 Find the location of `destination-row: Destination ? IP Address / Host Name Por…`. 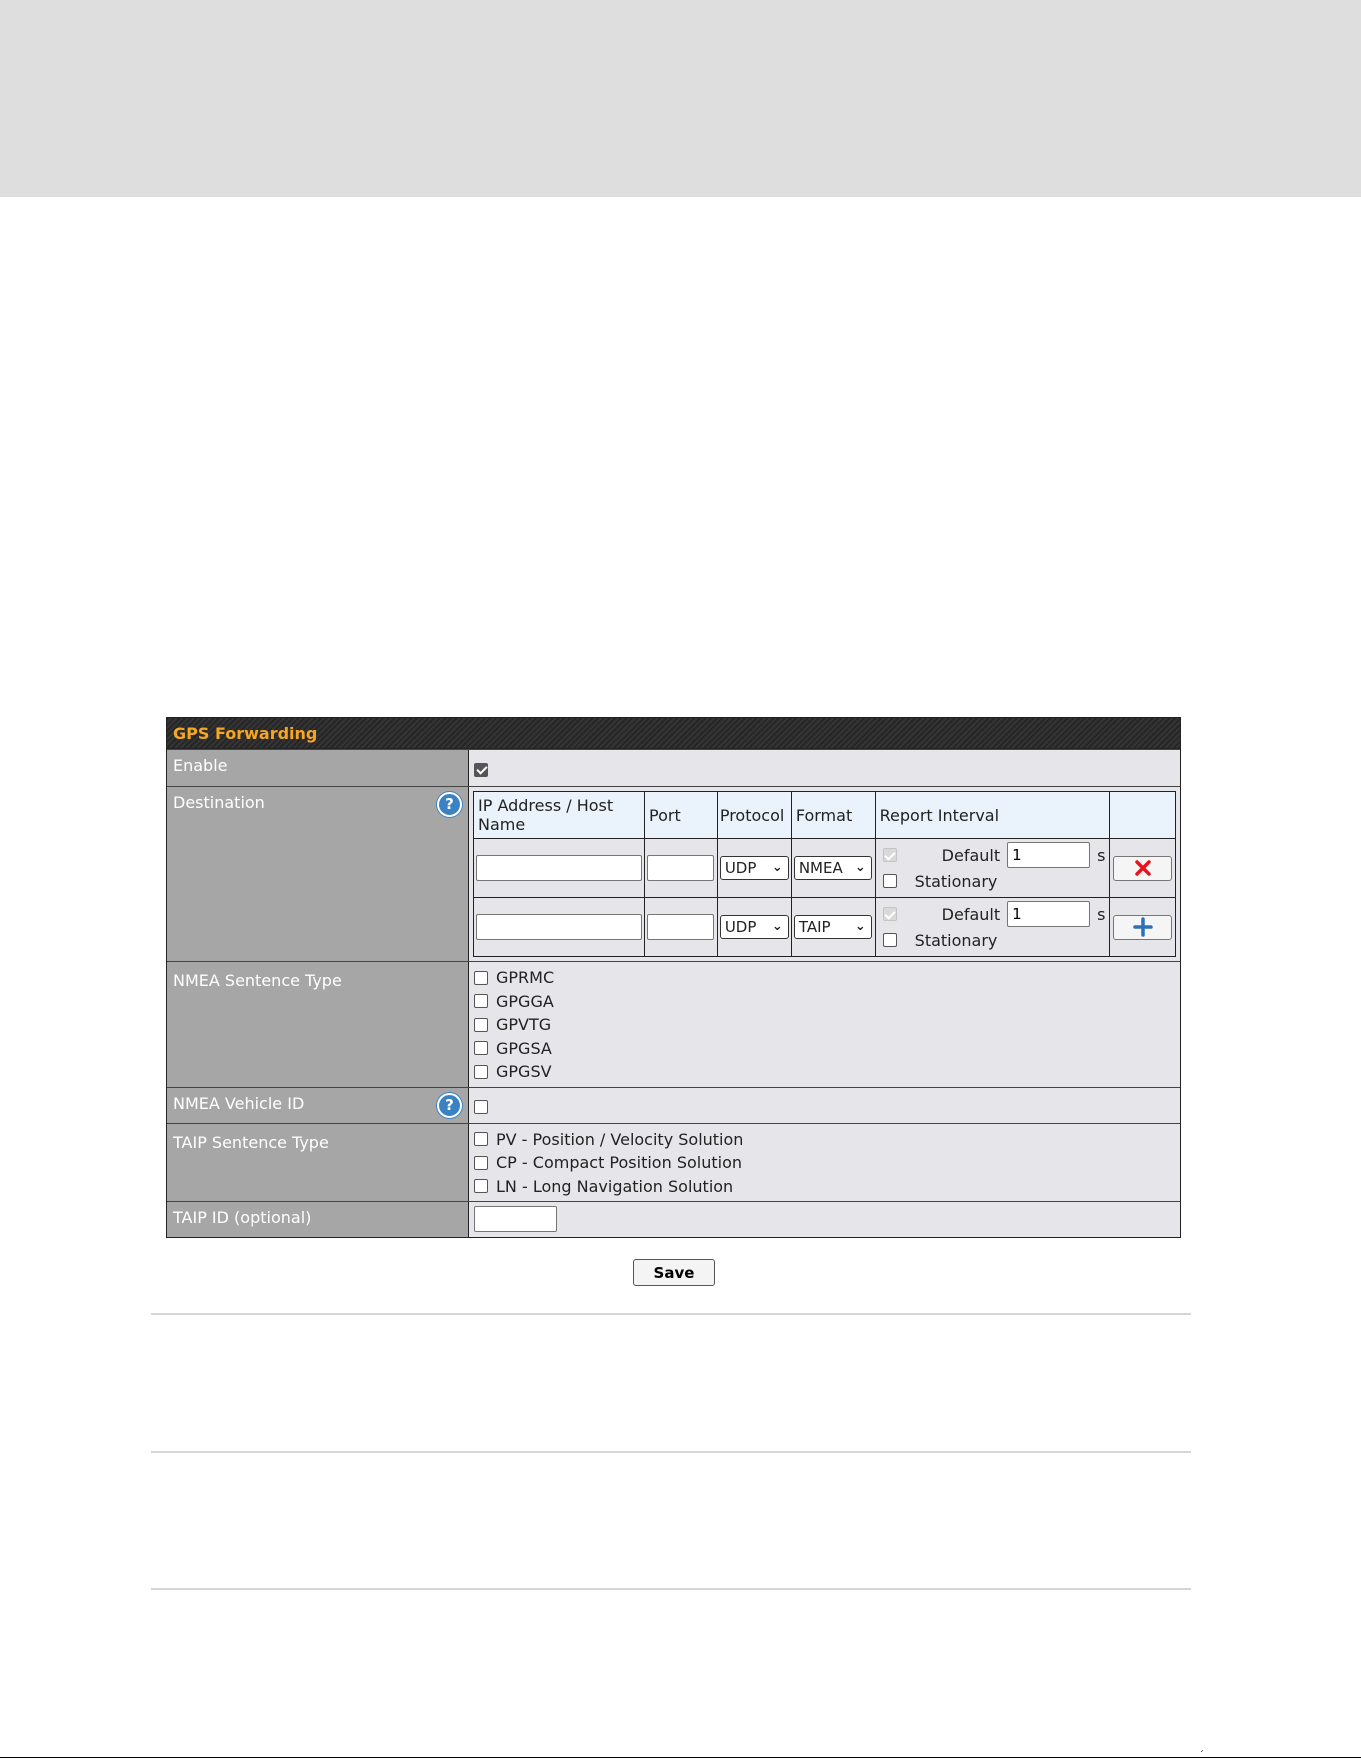

destination-row: Destination ? IP Address / Host Name Por… is located at coordinates (673, 873).